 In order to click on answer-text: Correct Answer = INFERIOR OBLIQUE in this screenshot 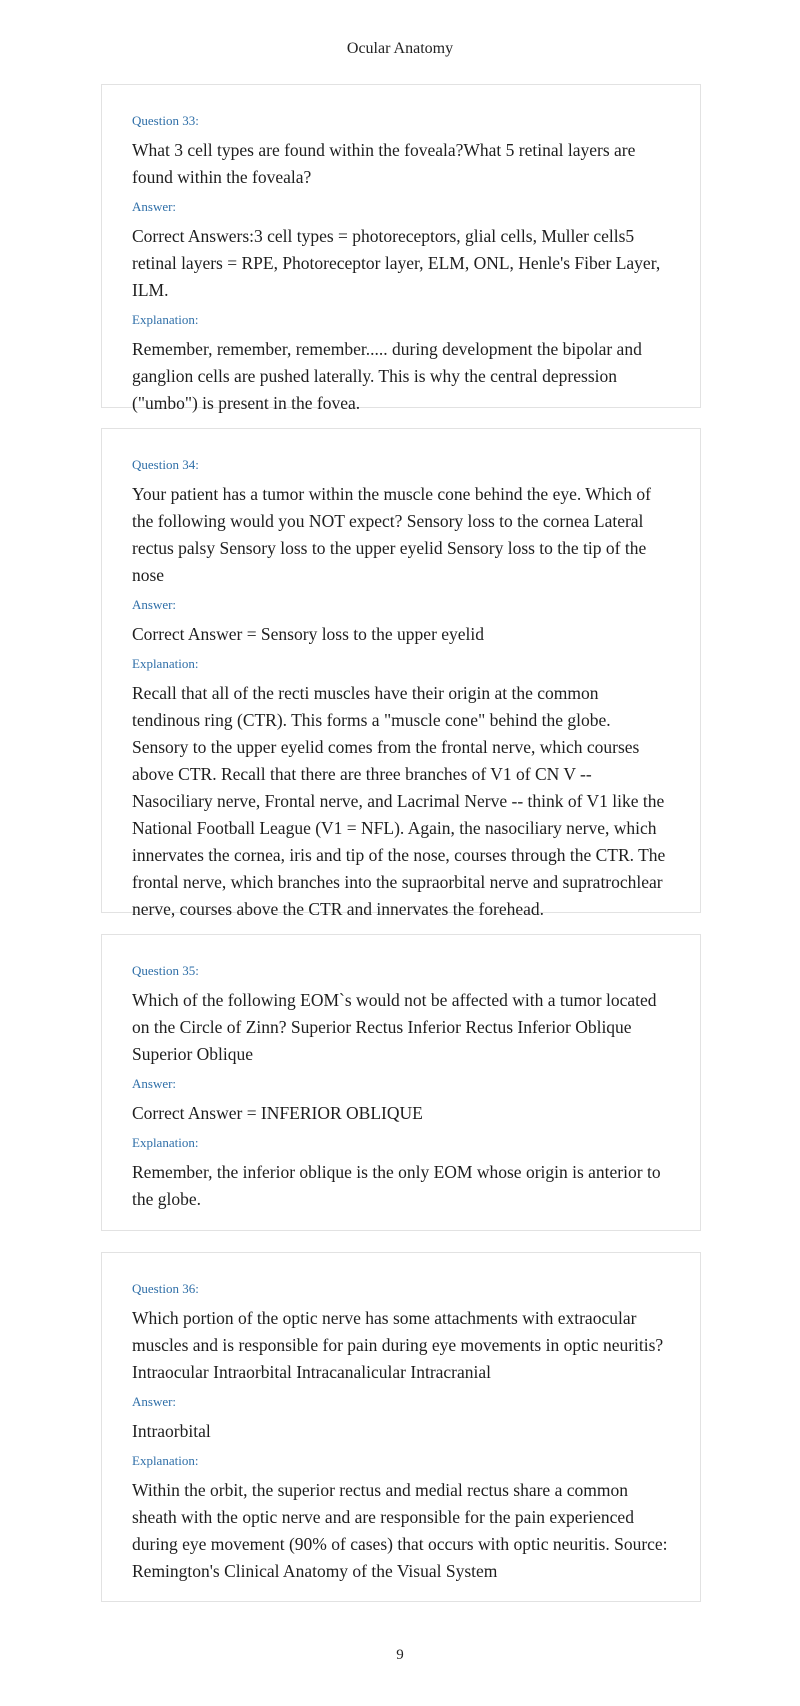, I will do `click(277, 1113)`.